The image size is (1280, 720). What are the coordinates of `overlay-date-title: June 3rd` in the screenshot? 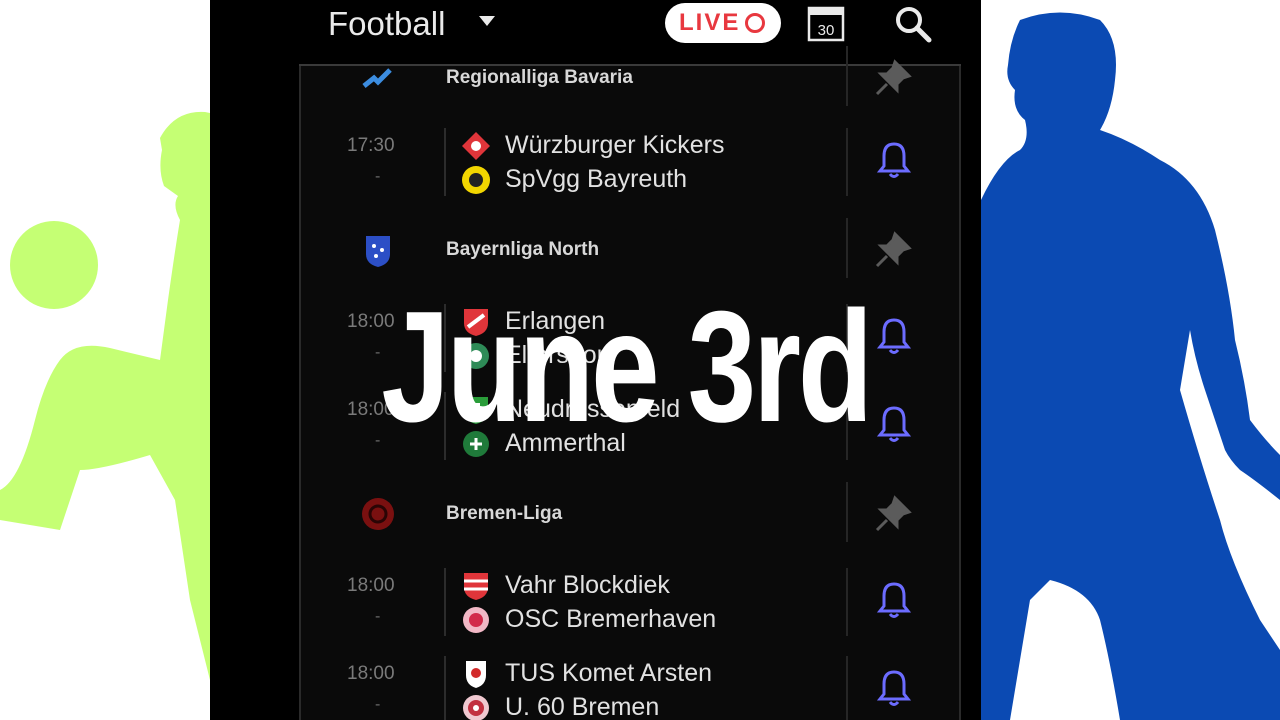 It's located at (627, 367).